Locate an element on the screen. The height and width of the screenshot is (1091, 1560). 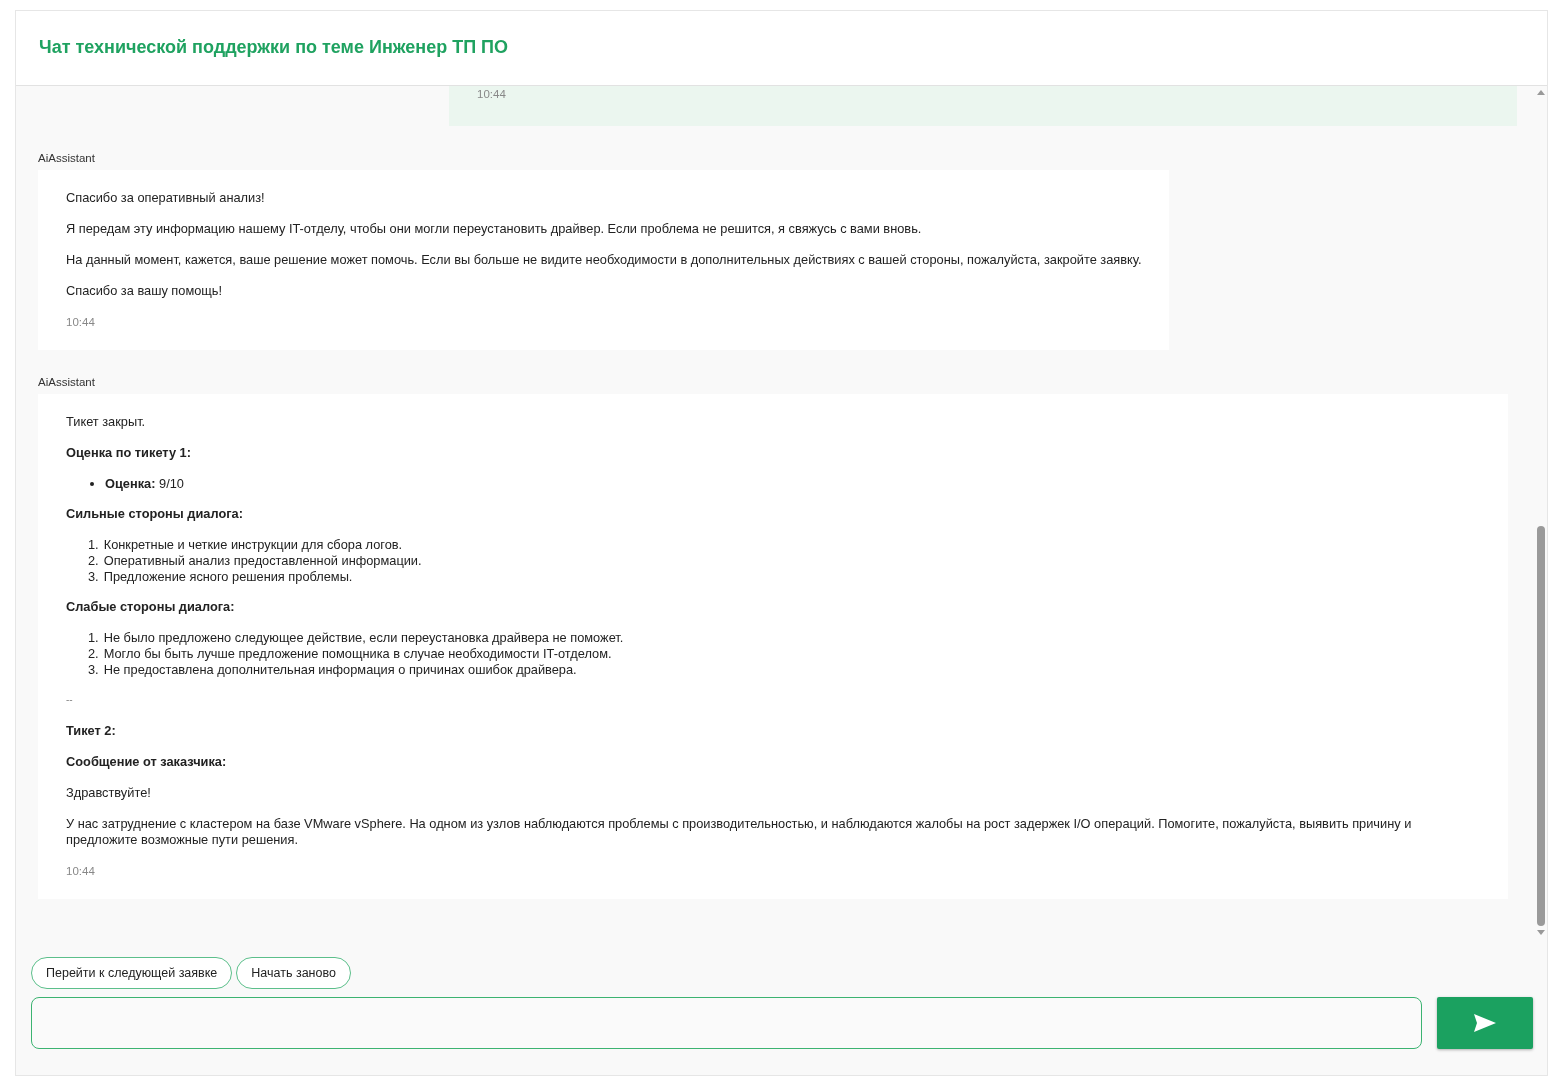
message-text: На данный момент, кажется, ваше решение может помочь. Если вы больше не видите необходимости в дополнительных действиях с вашей стороны, пожалуйста, закройте заявку. is located at coordinates (604, 260).